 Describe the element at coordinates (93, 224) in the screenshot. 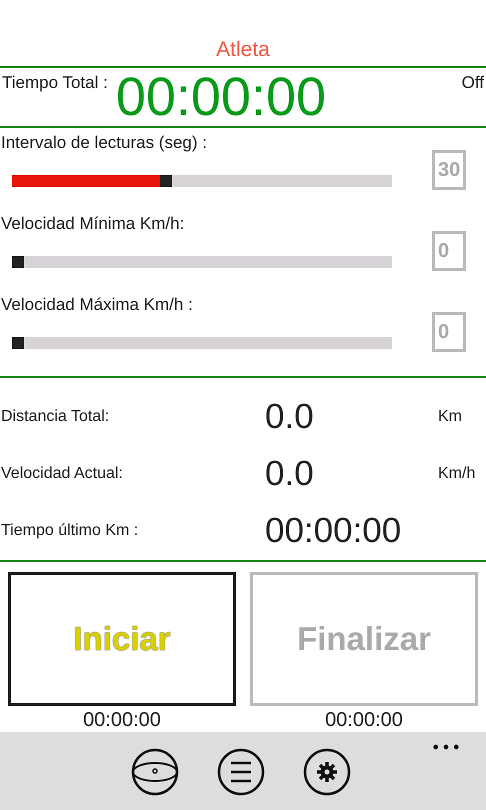

I see `slider-label: Velocidad Mínima Km/h:` at that location.